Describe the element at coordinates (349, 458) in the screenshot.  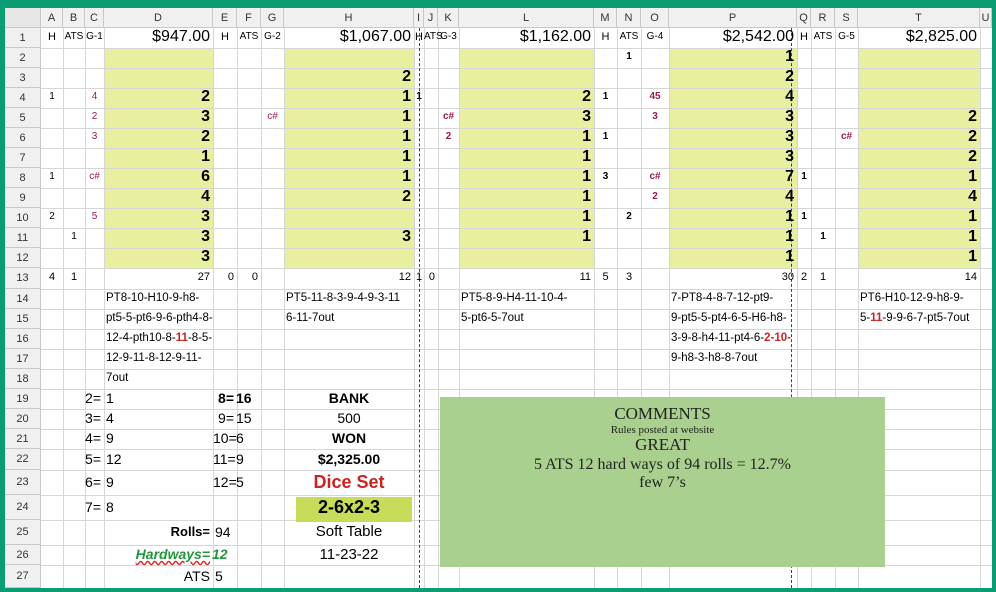
I see `won-value: $2,325.00` at that location.